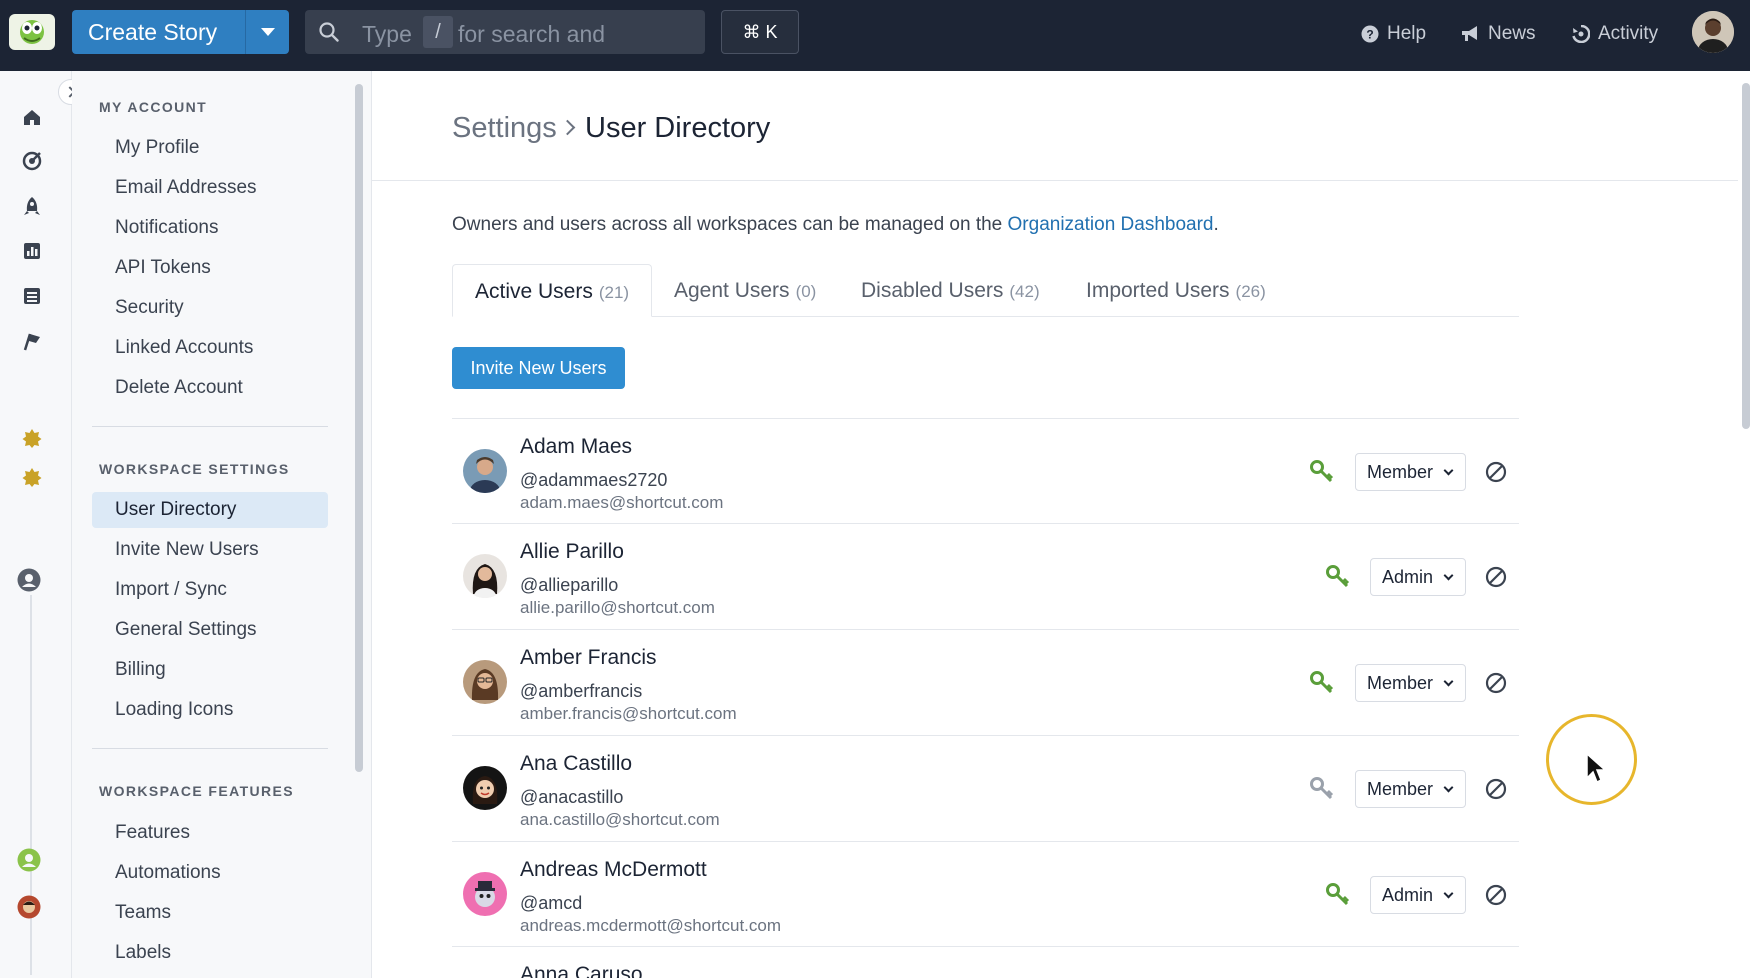 The width and height of the screenshot is (1750, 978). What do you see at coordinates (32, 206) in the screenshot?
I see `rocket-icon` at bounding box center [32, 206].